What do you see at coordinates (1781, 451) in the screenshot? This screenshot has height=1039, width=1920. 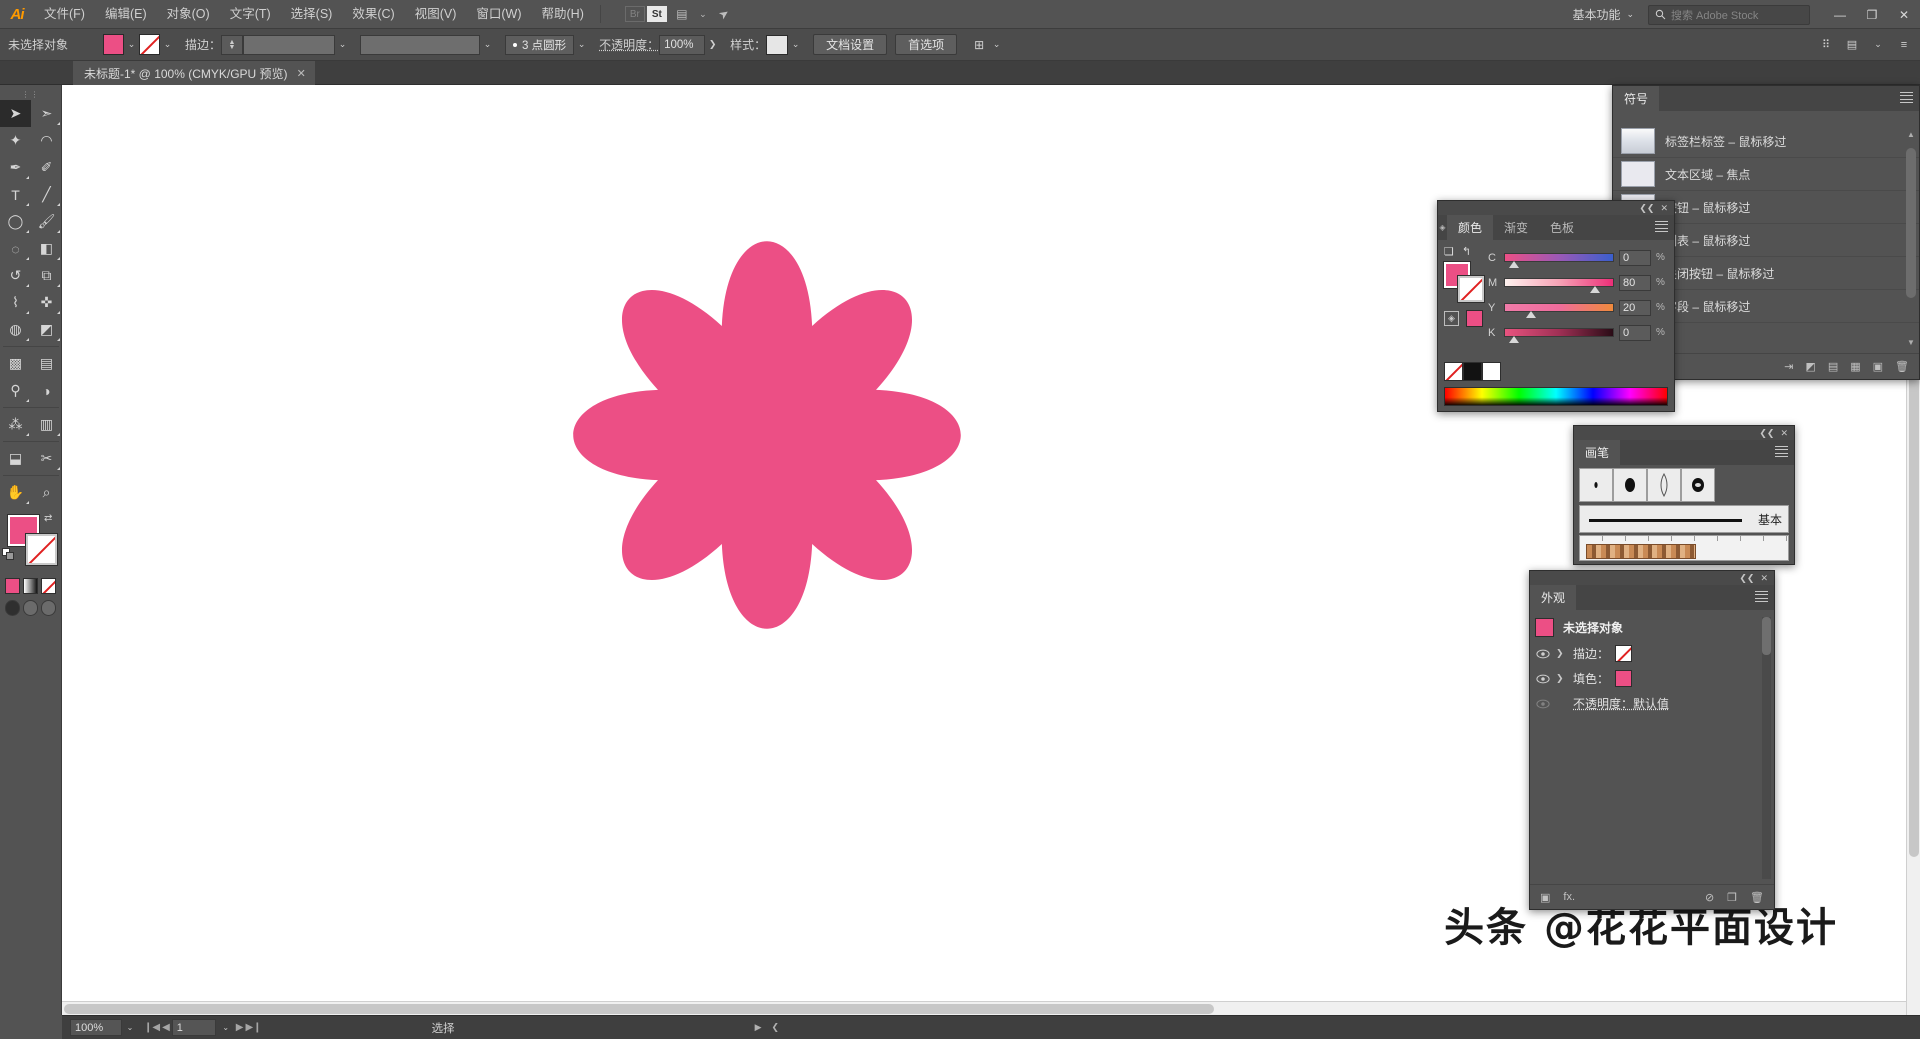 I see `brushes-panel-menu-icon` at bounding box center [1781, 451].